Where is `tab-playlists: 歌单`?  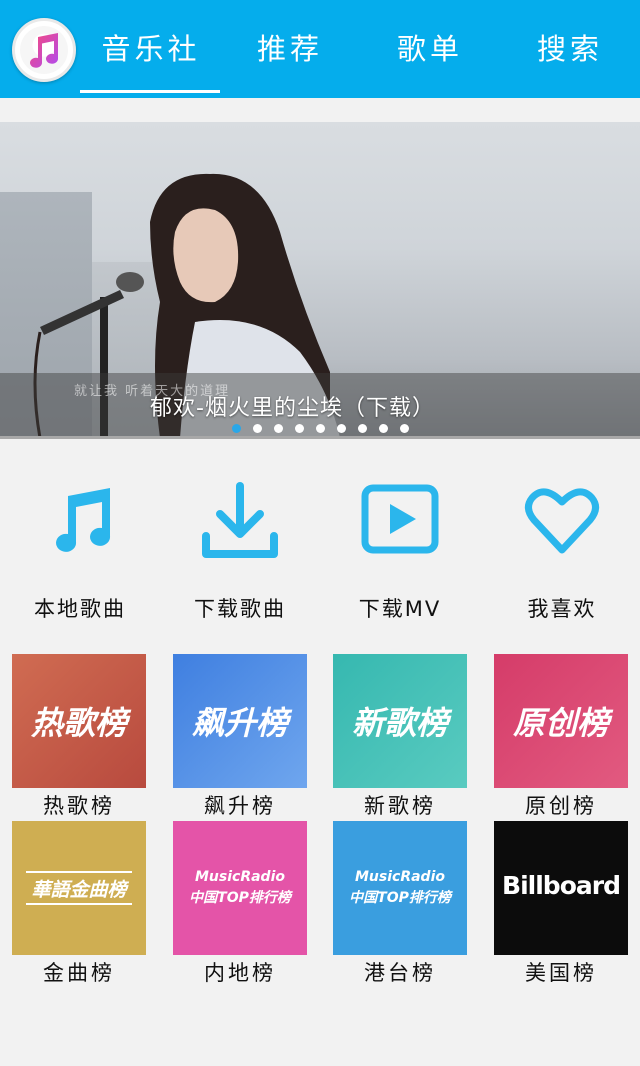
tab-playlists: 歌单 is located at coordinates (430, 48).